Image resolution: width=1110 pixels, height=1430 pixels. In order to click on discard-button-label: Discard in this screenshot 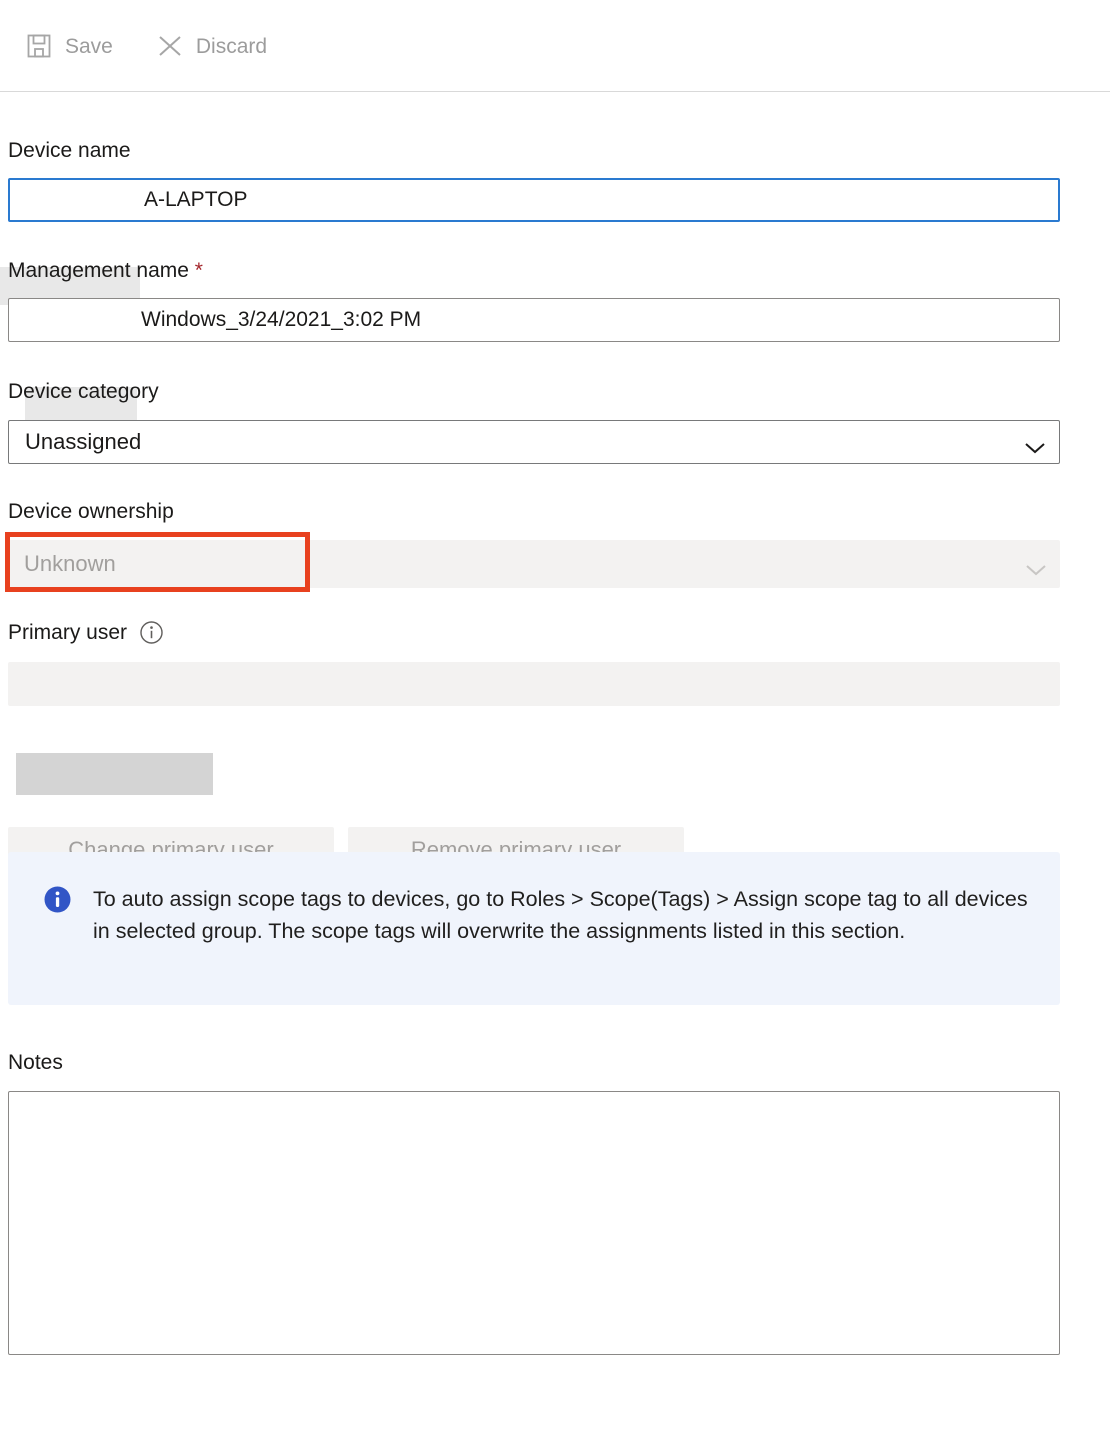, I will do `click(231, 46)`.